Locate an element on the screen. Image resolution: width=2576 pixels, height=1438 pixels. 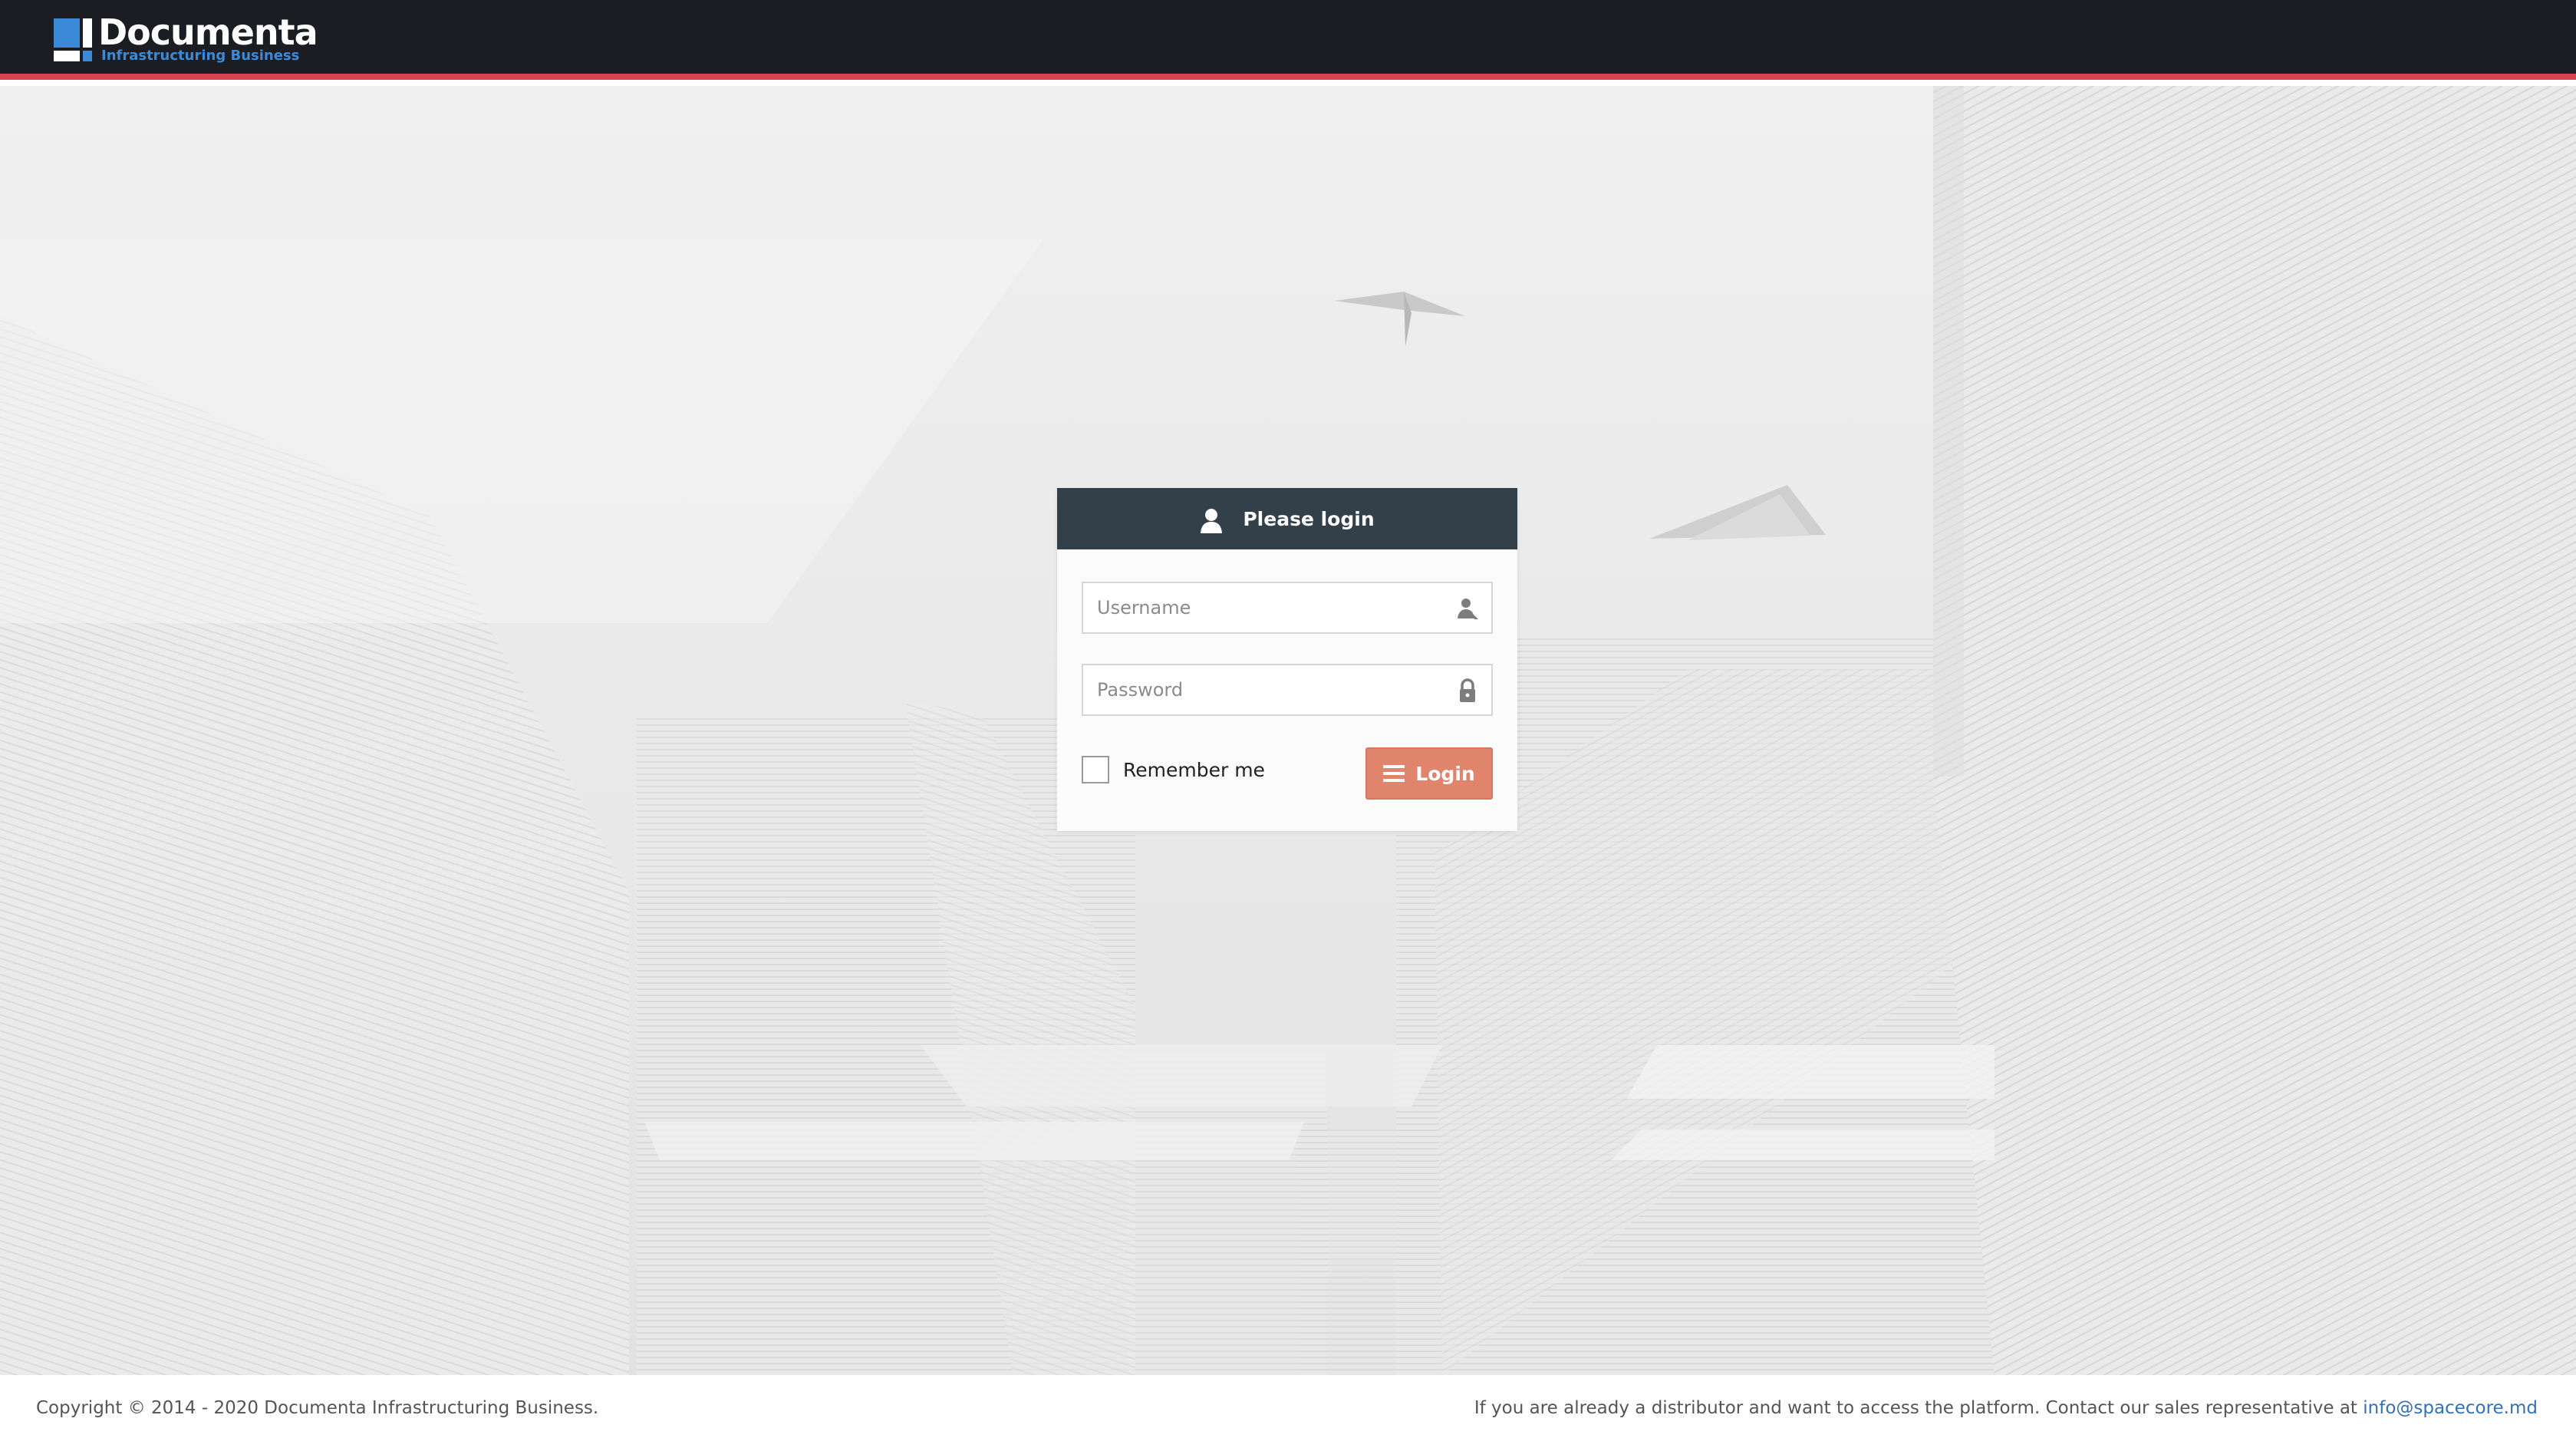
documenta-logo: Documenta Infrastructuring Business is located at coordinates (186, 38).